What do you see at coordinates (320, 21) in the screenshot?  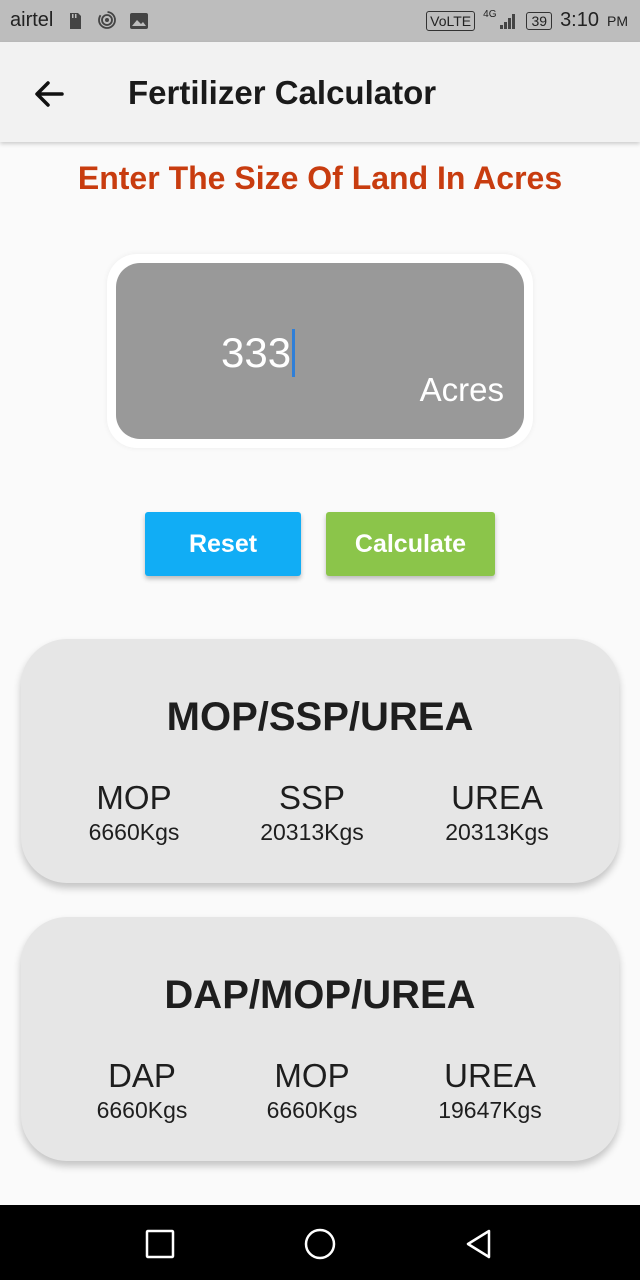 I see `status-bar: airtel VoLTE 4G 39 3:10 PM` at bounding box center [320, 21].